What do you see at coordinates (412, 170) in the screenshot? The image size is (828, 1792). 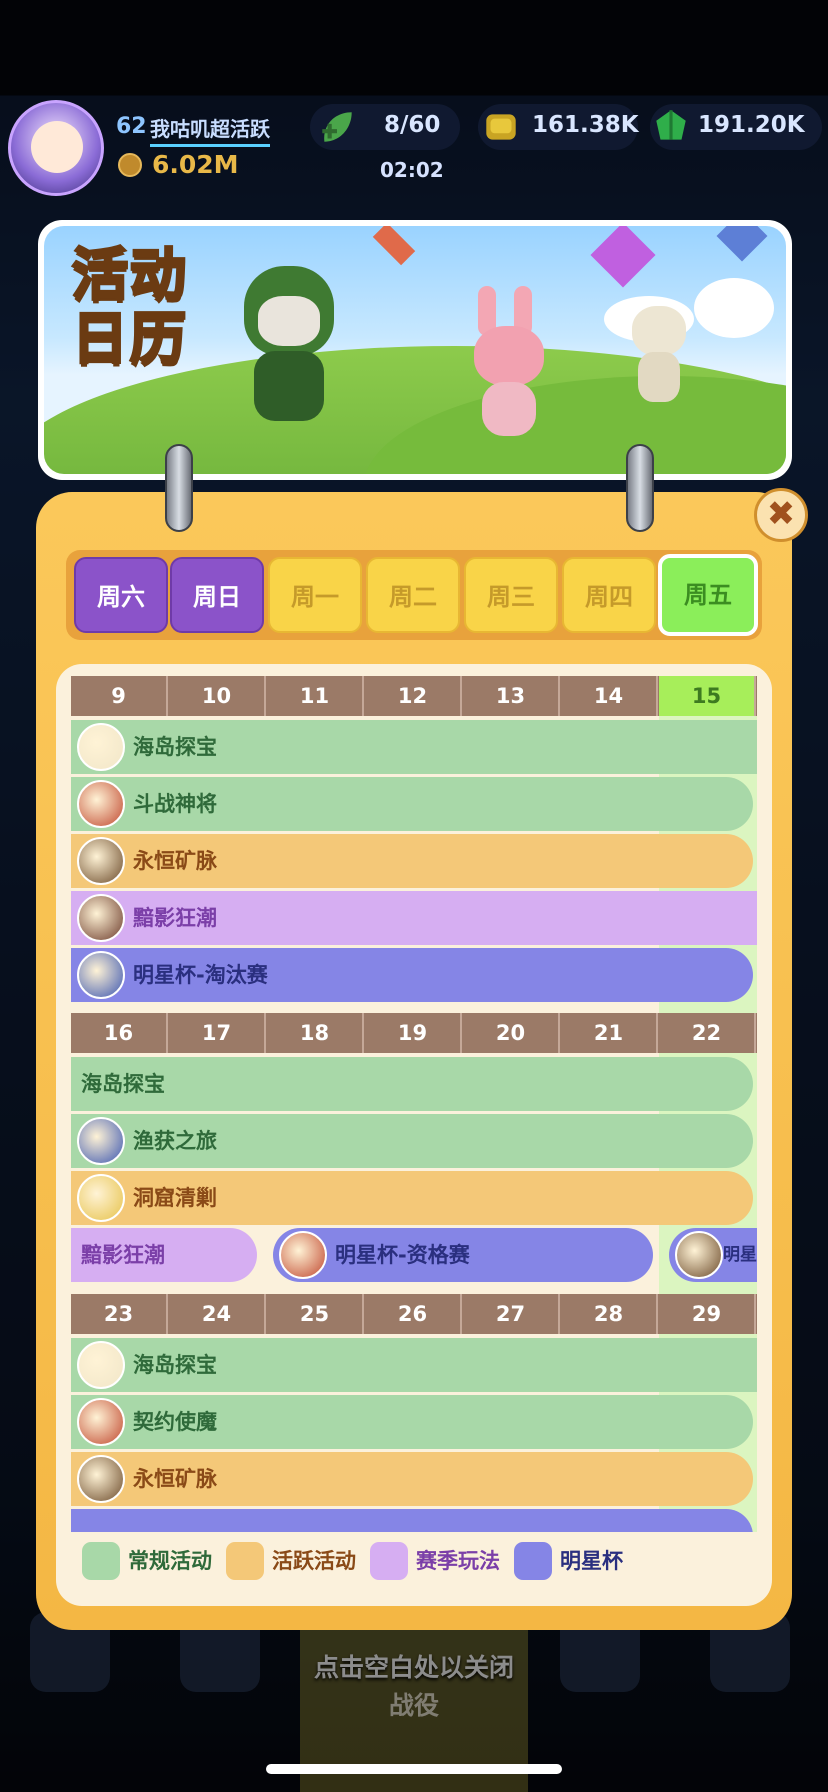 I see `stamina-timer: 02:02` at bounding box center [412, 170].